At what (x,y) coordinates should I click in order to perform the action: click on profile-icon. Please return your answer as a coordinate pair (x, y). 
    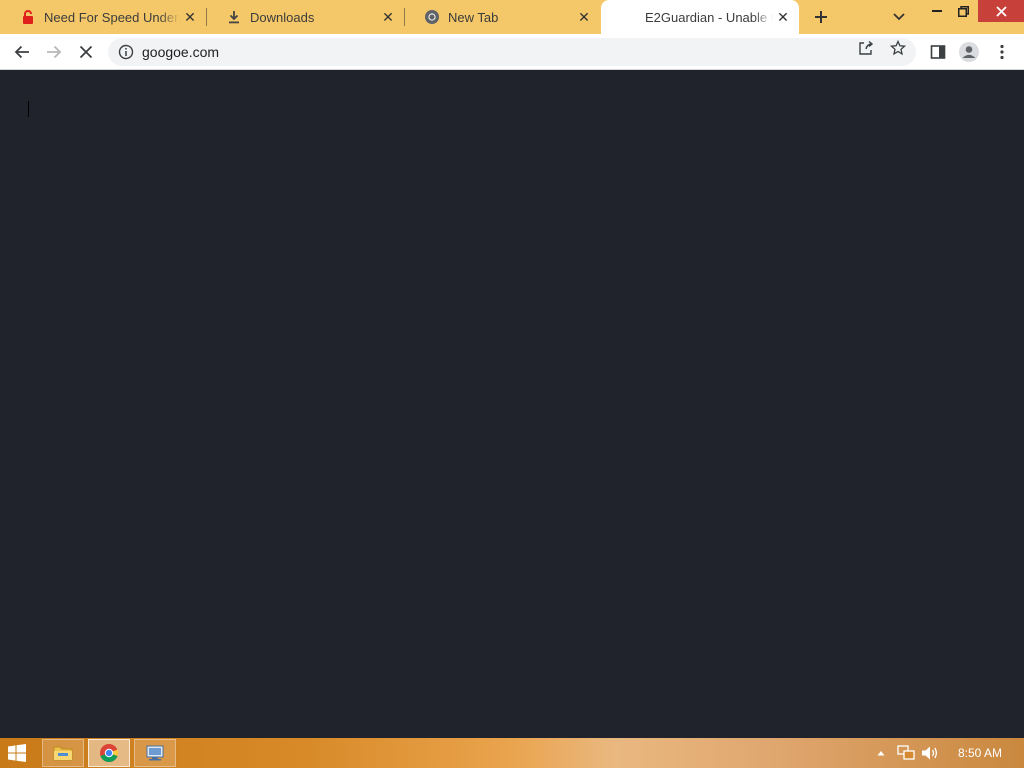
    Looking at the image, I should click on (969, 52).